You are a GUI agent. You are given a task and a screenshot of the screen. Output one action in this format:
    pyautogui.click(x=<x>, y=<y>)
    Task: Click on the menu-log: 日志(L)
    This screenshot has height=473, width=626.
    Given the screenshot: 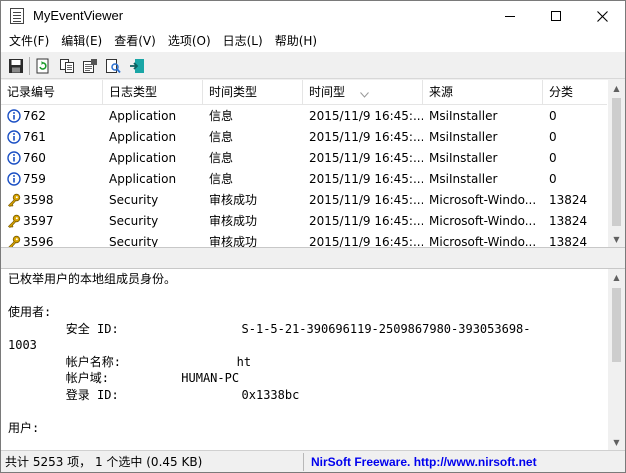 What is the action you would take?
    pyautogui.click(x=243, y=41)
    